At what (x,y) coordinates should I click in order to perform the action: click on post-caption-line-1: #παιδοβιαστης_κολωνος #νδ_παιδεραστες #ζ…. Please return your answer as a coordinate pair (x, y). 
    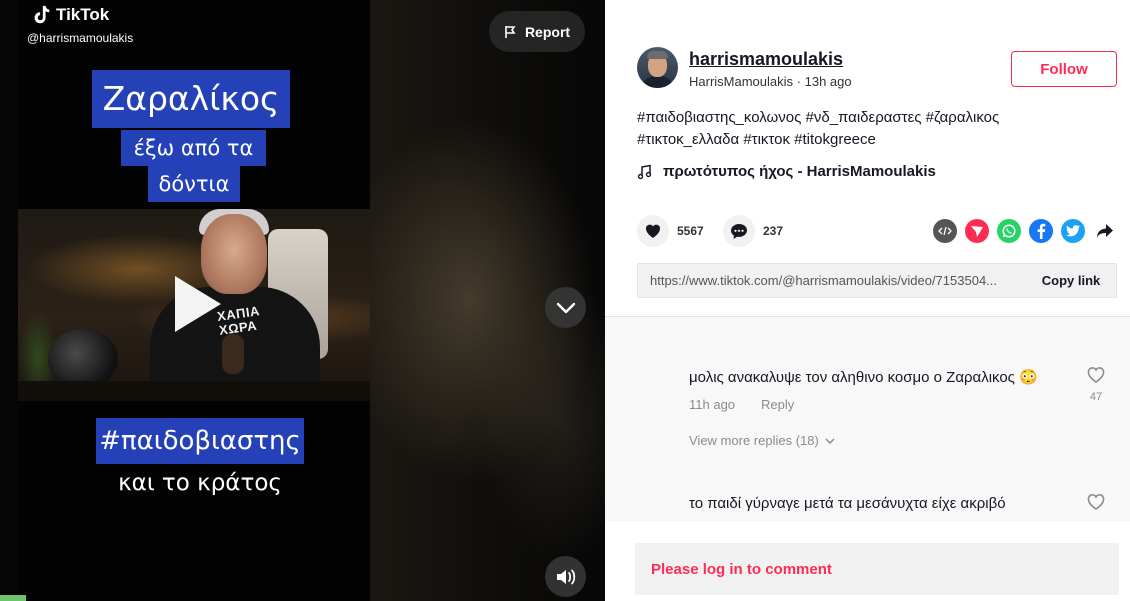
    Looking at the image, I should click on (818, 117).